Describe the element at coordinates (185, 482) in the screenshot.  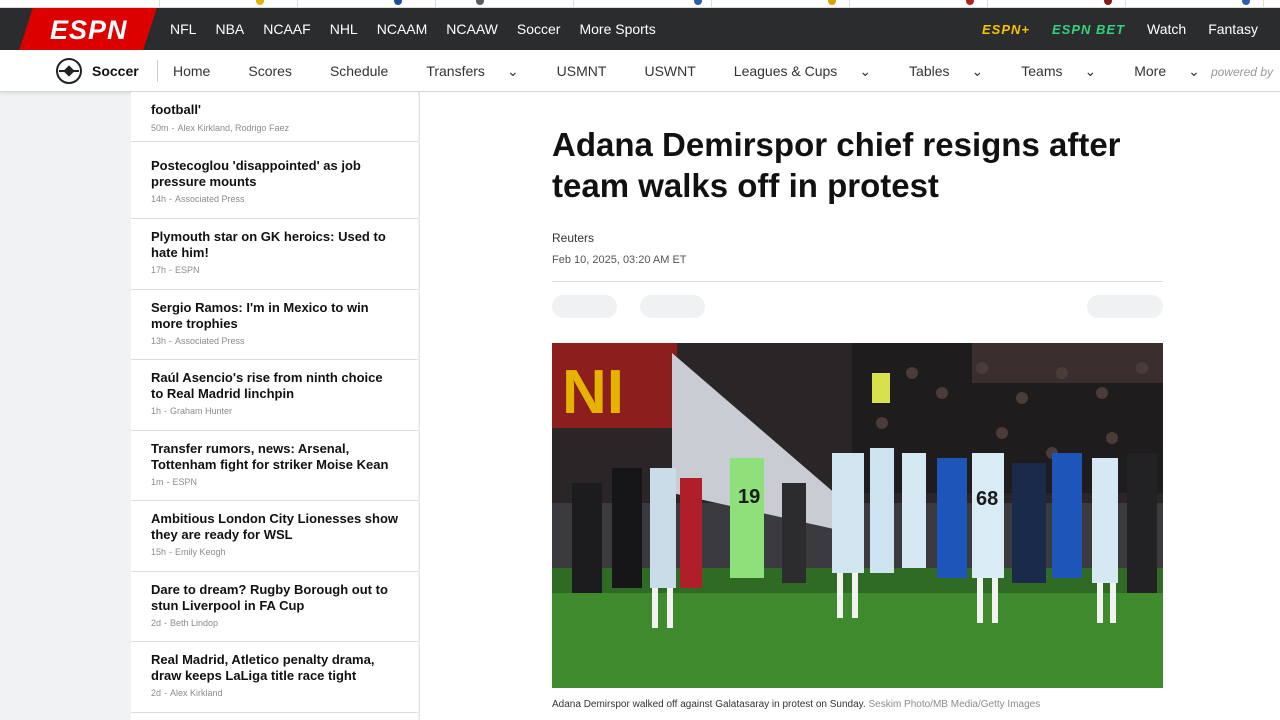
I see `headline-author: ESPN` at that location.